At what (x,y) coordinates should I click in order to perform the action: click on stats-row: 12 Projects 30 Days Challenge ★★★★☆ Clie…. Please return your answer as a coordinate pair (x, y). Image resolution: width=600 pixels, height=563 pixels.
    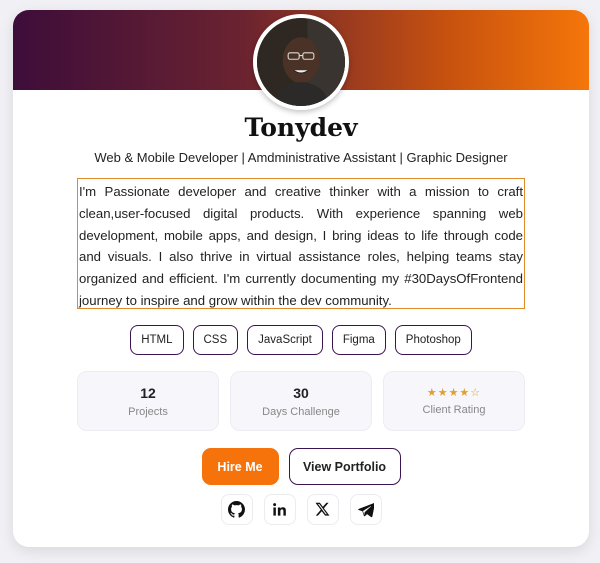
    Looking at the image, I should click on (301, 401).